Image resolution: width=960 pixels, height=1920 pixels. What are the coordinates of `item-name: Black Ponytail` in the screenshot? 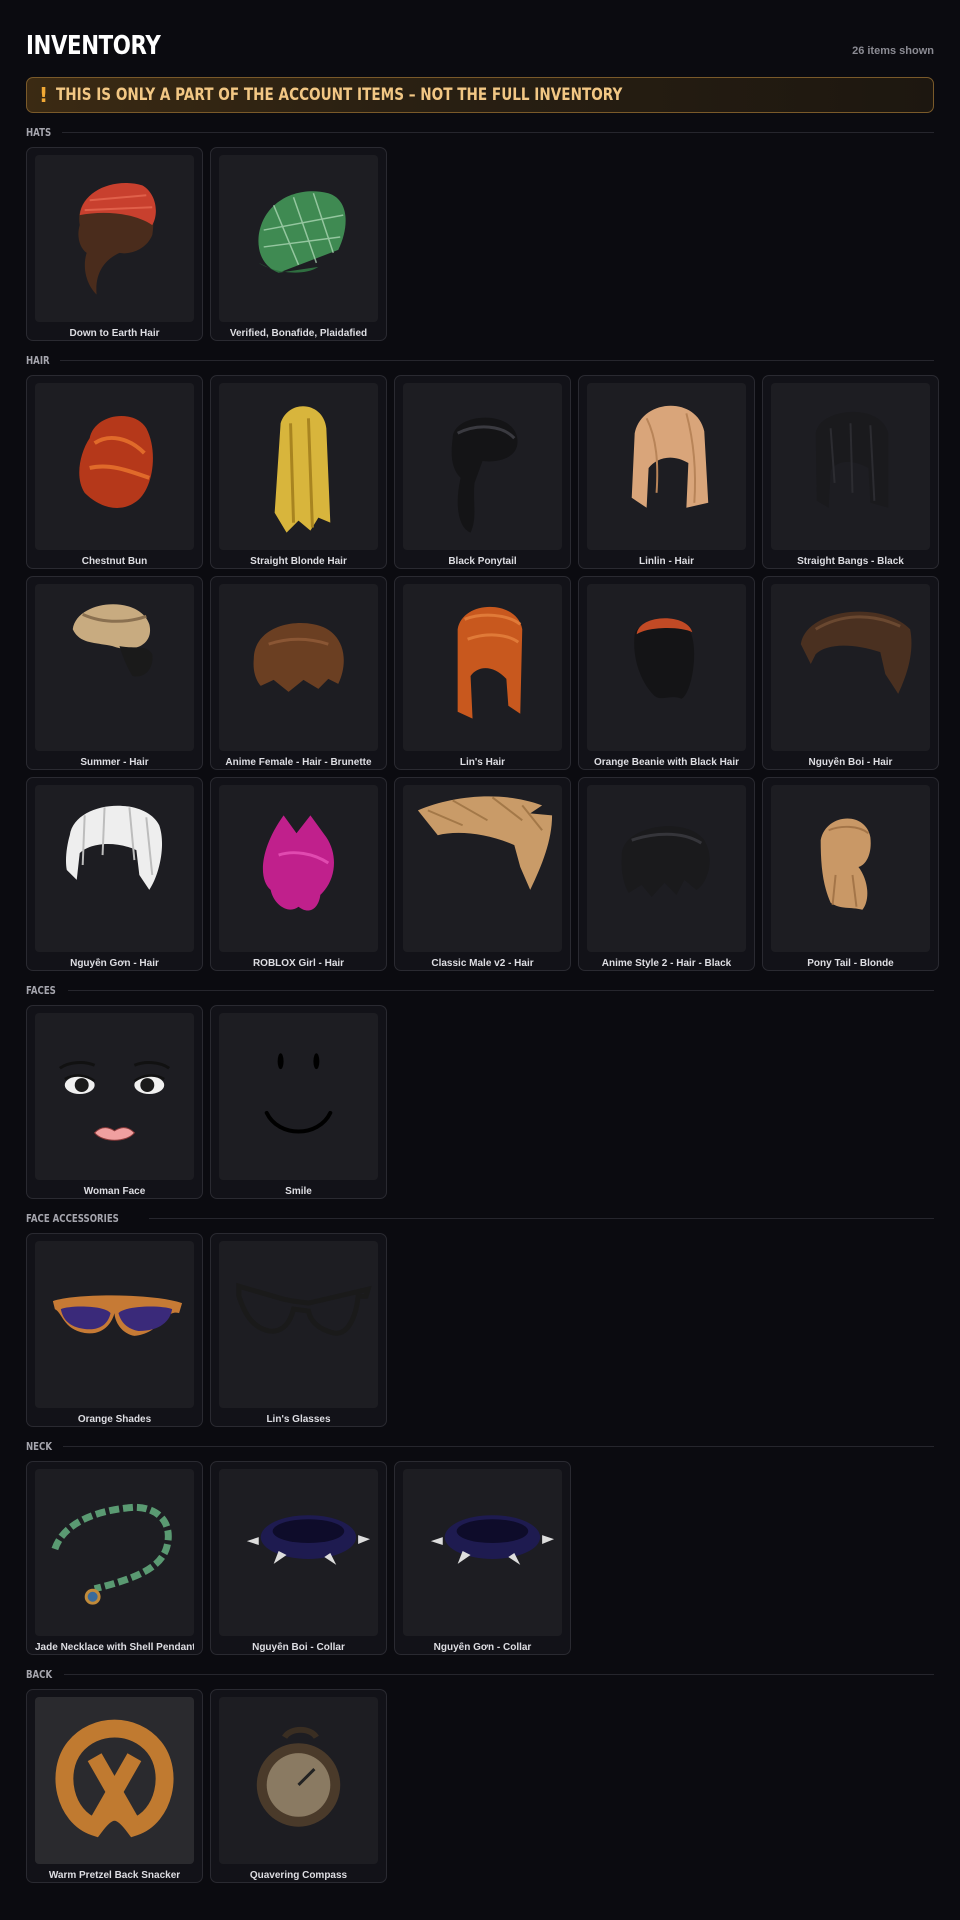 It's located at (482, 561).